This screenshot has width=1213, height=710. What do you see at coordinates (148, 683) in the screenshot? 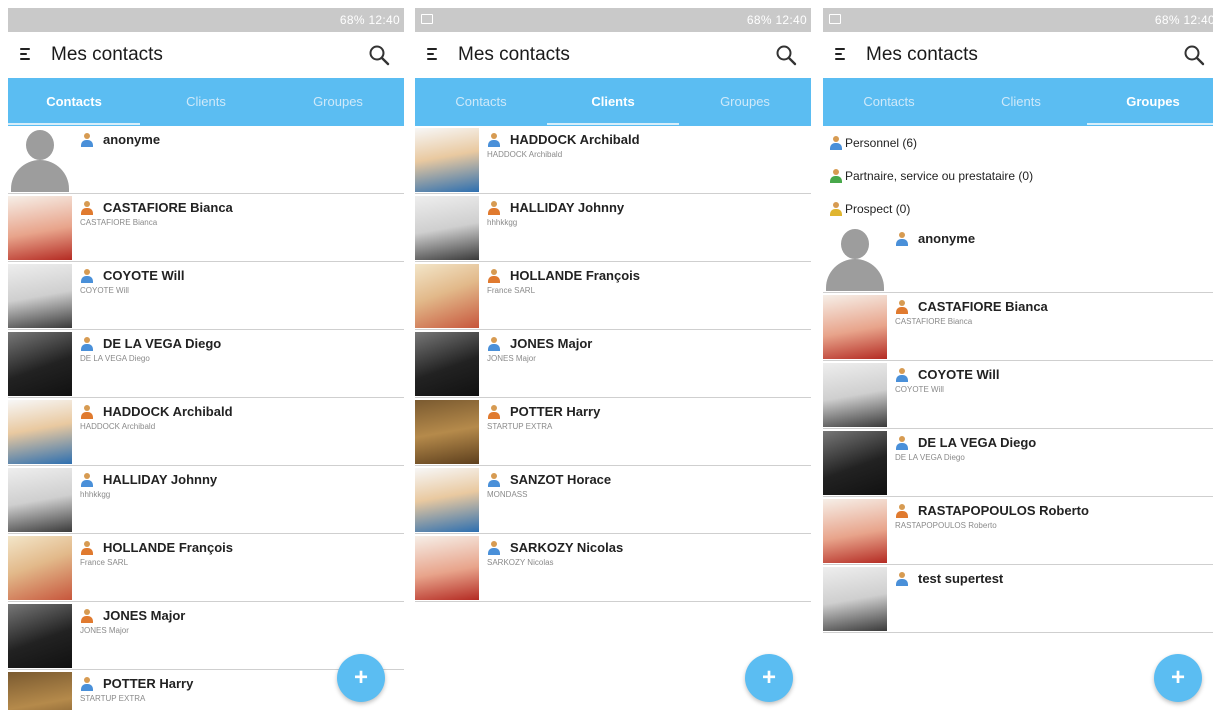
I see `contact-name: POTTER Harry` at bounding box center [148, 683].